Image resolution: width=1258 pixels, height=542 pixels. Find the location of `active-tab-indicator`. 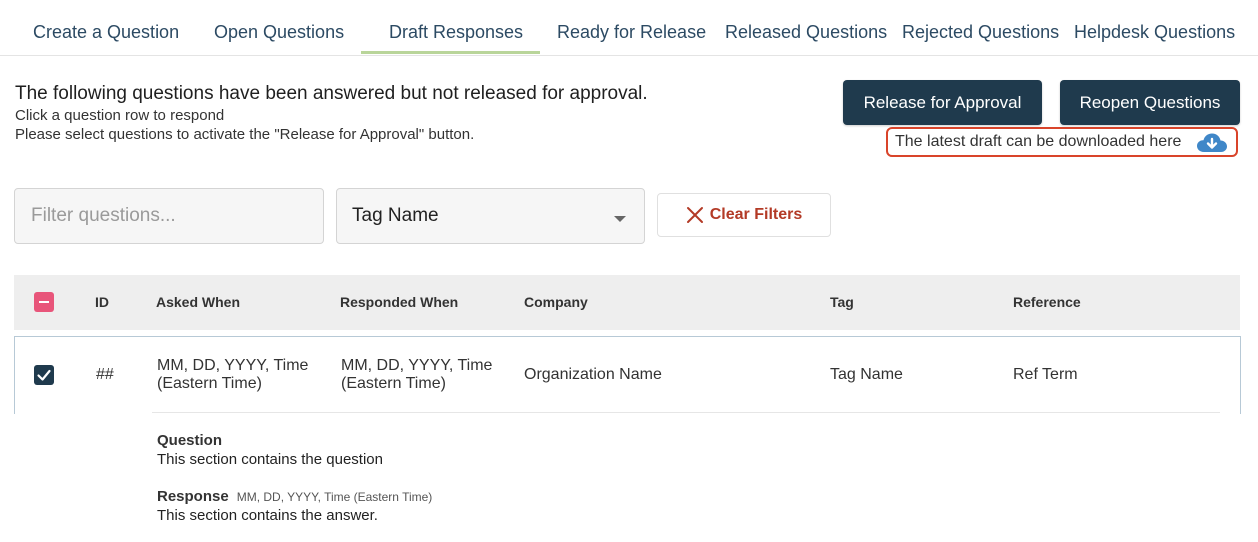

active-tab-indicator is located at coordinates (450, 52).